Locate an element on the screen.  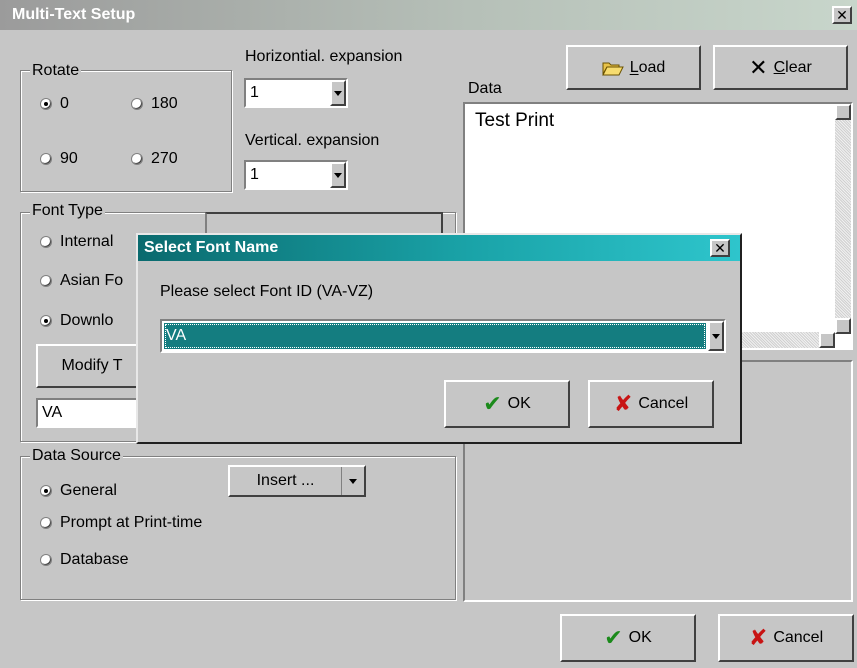
dialog-prompt: Please select Font ID (VA-VZ) is located at coordinates (267, 291).